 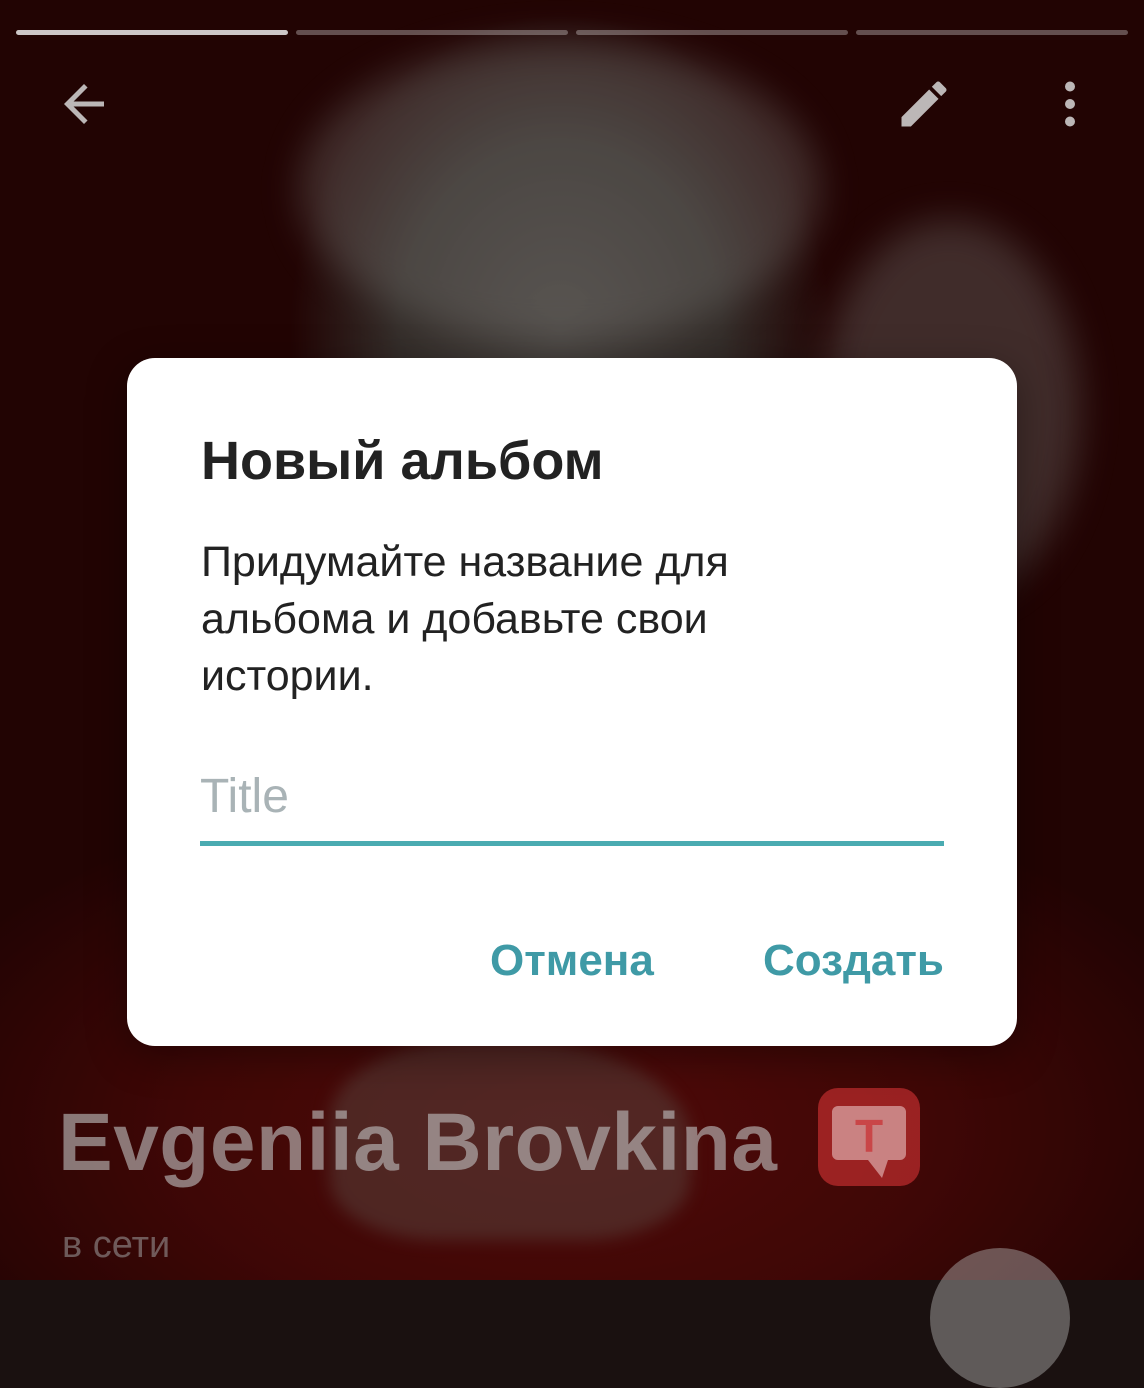 I want to click on arrow-left-icon, so click(x=84, y=104).